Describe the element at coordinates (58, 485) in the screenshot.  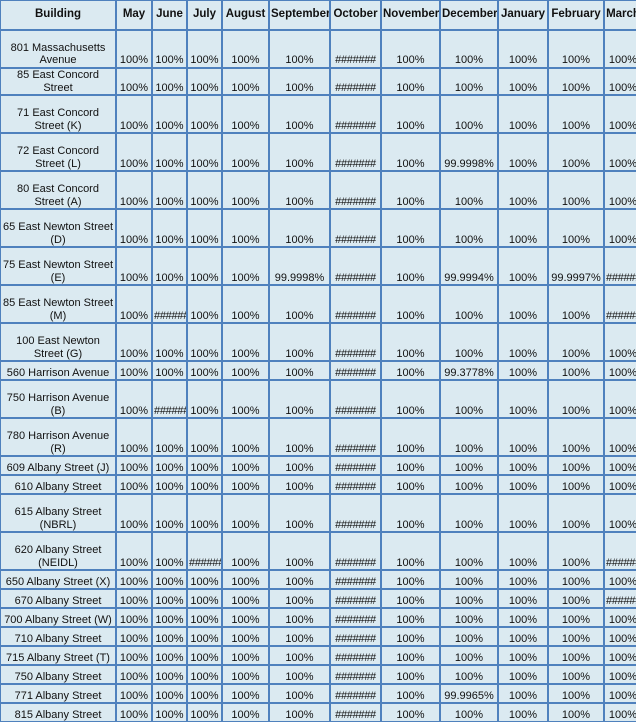
I see `building-name-cell: 610 Albany Street` at that location.